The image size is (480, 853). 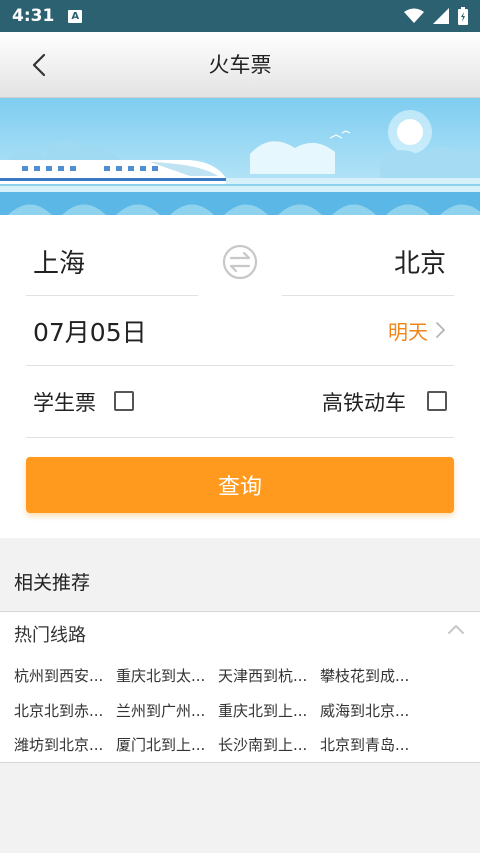 I want to click on status-bar: 4:31 A, so click(x=240, y=16).